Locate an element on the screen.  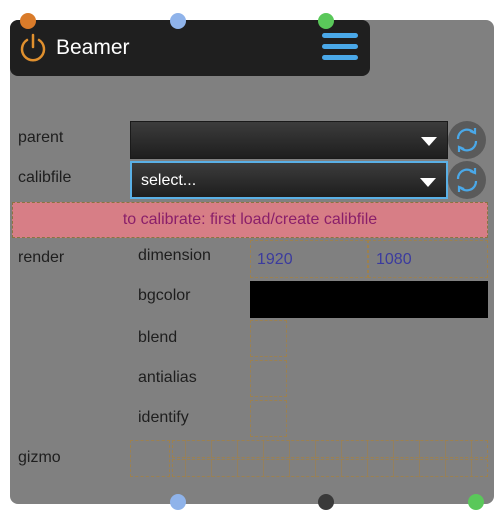
bgcolor-swatch is located at coordinates (369, 299).